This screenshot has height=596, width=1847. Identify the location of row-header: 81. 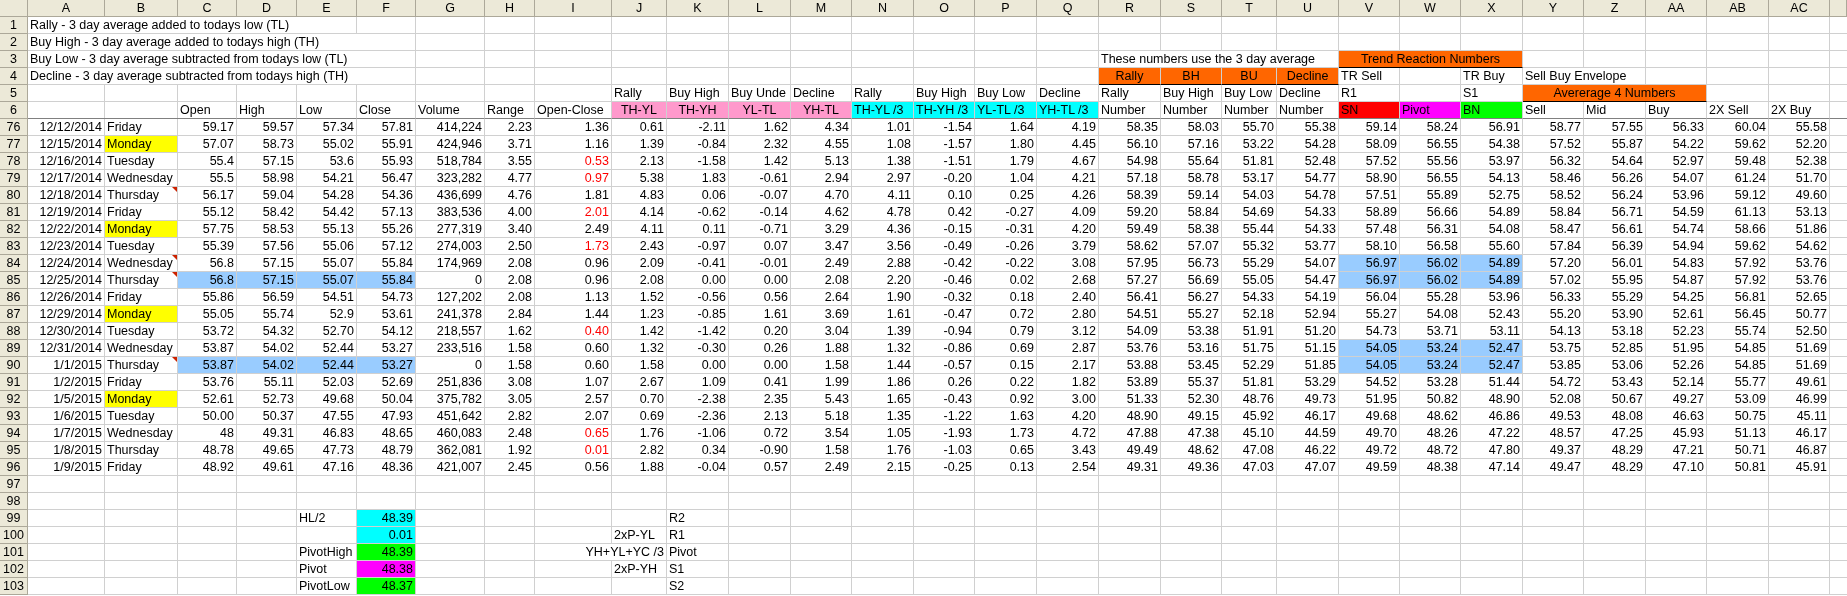
(14, 212).